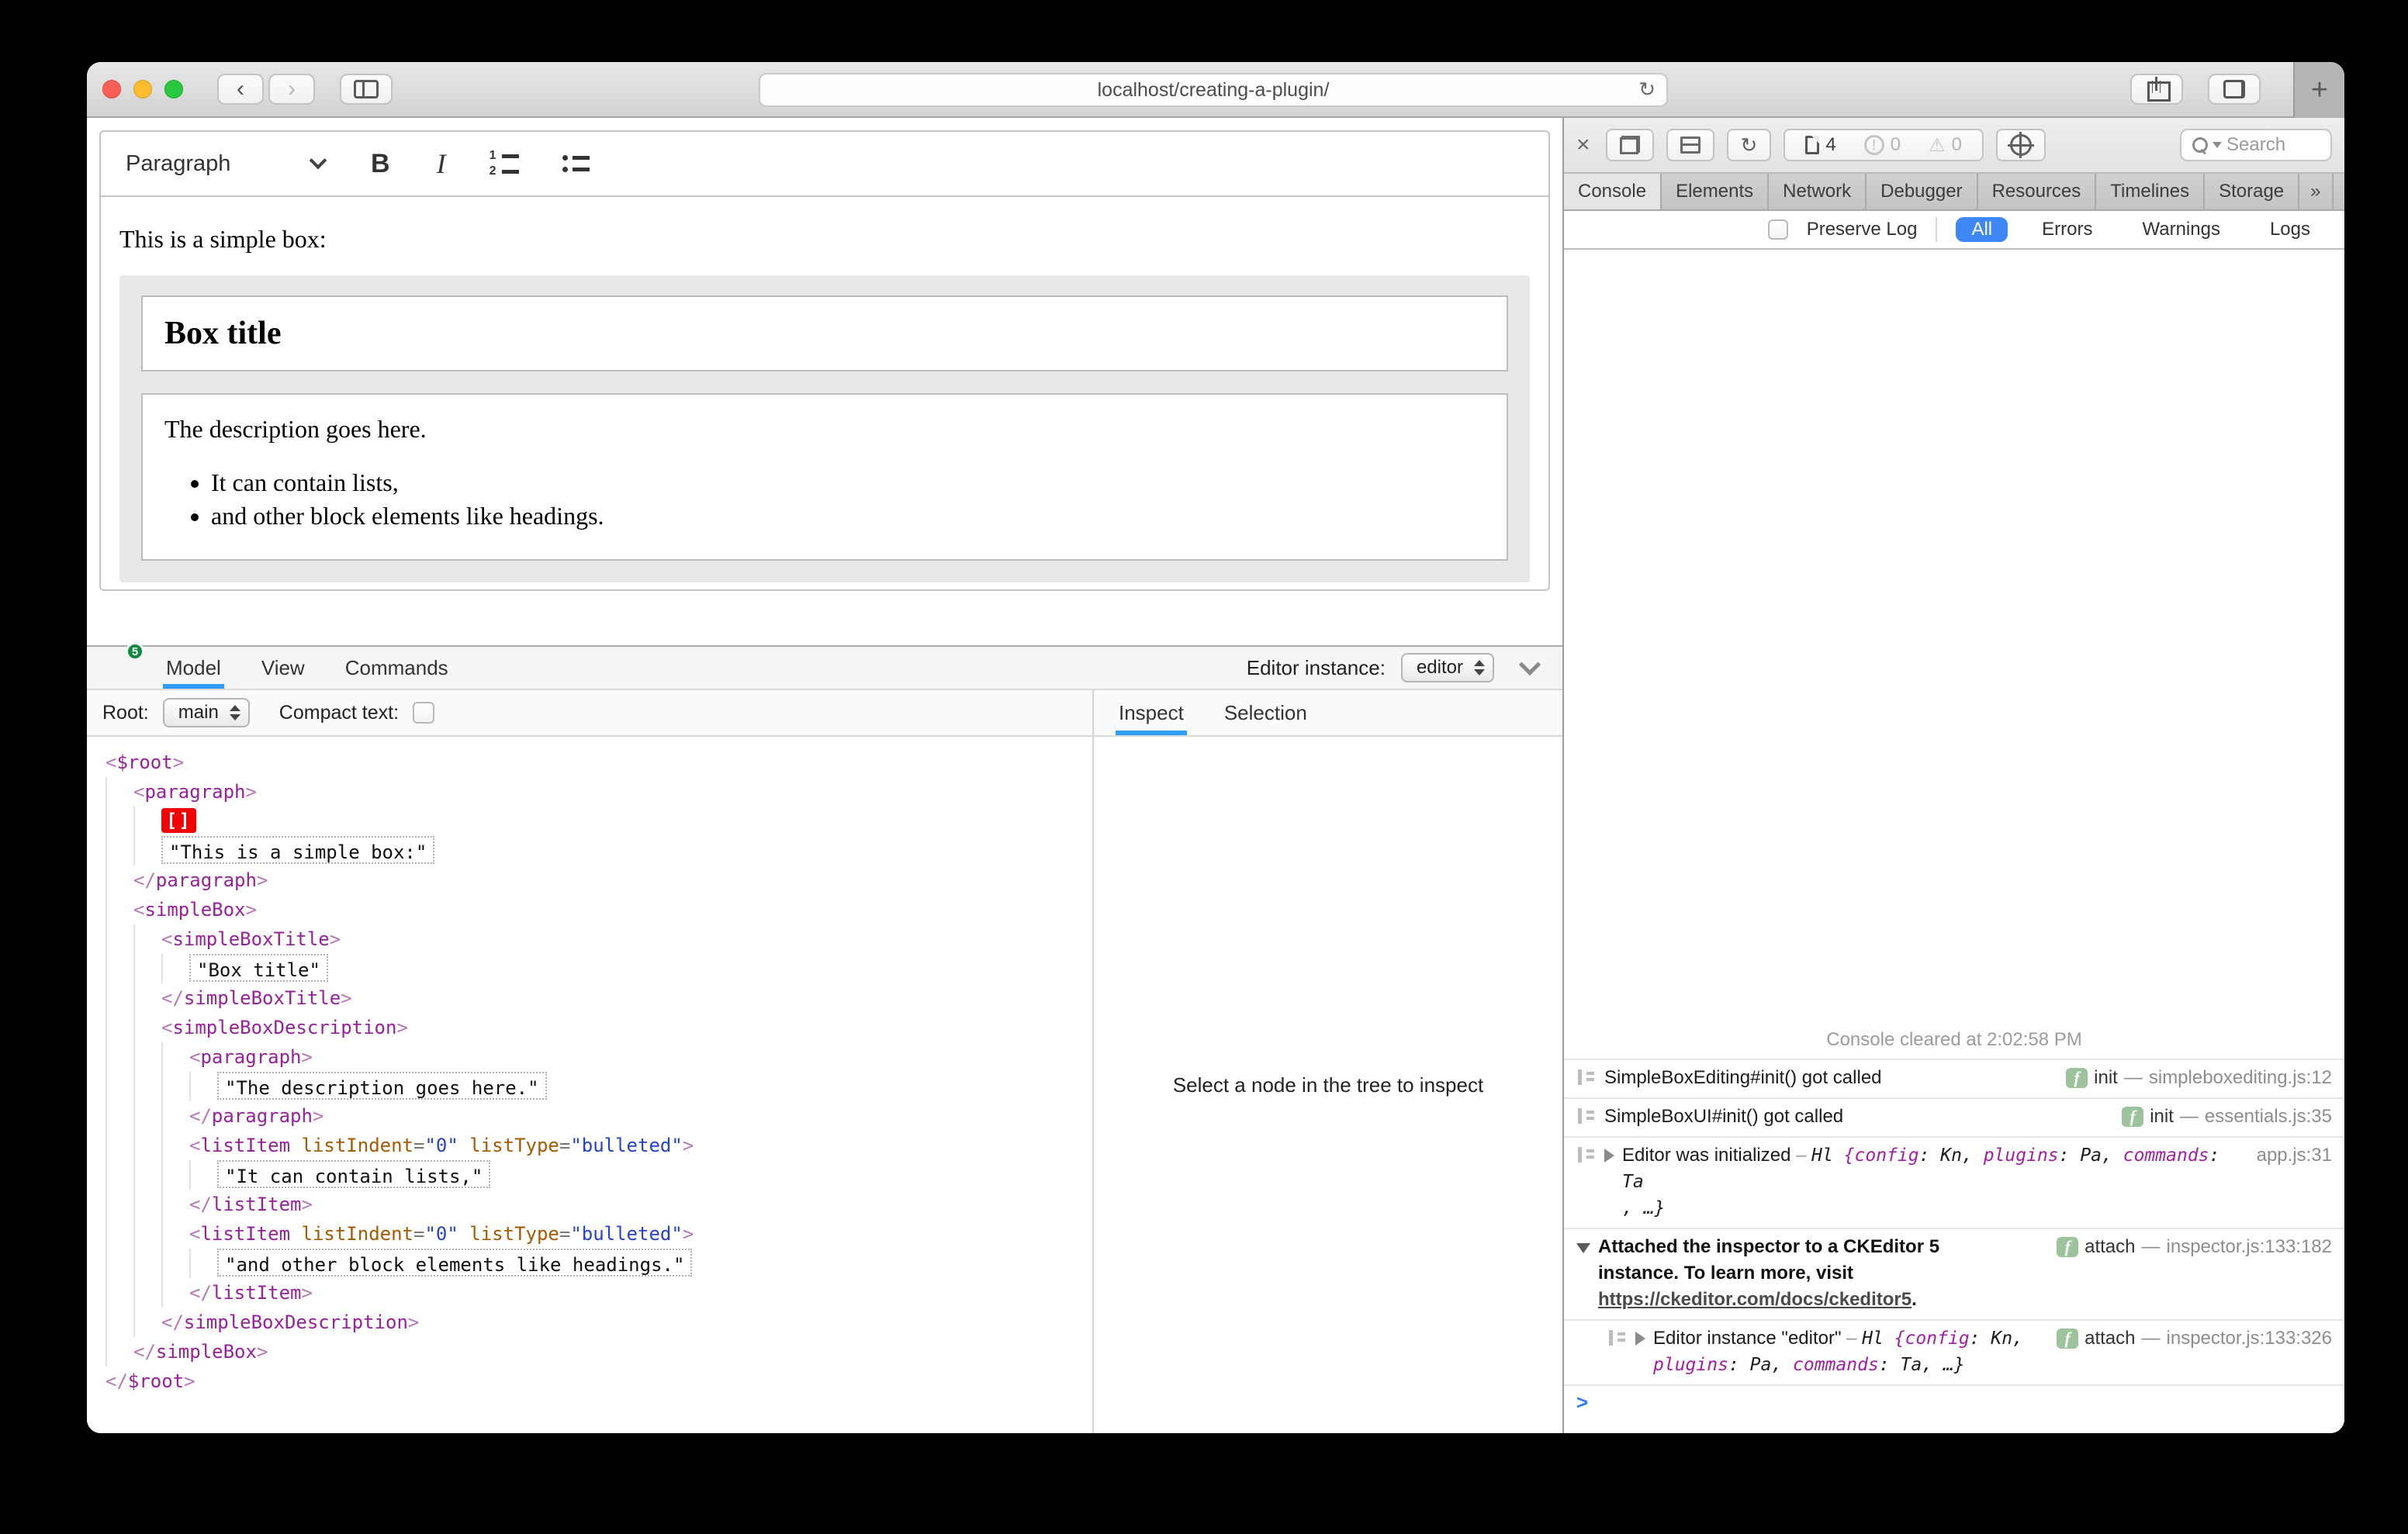  What do you see at coordinates (1151, 712) in the screenshot?
I see `tab-inspect: Inspect` at bounding box center [1151, 712].